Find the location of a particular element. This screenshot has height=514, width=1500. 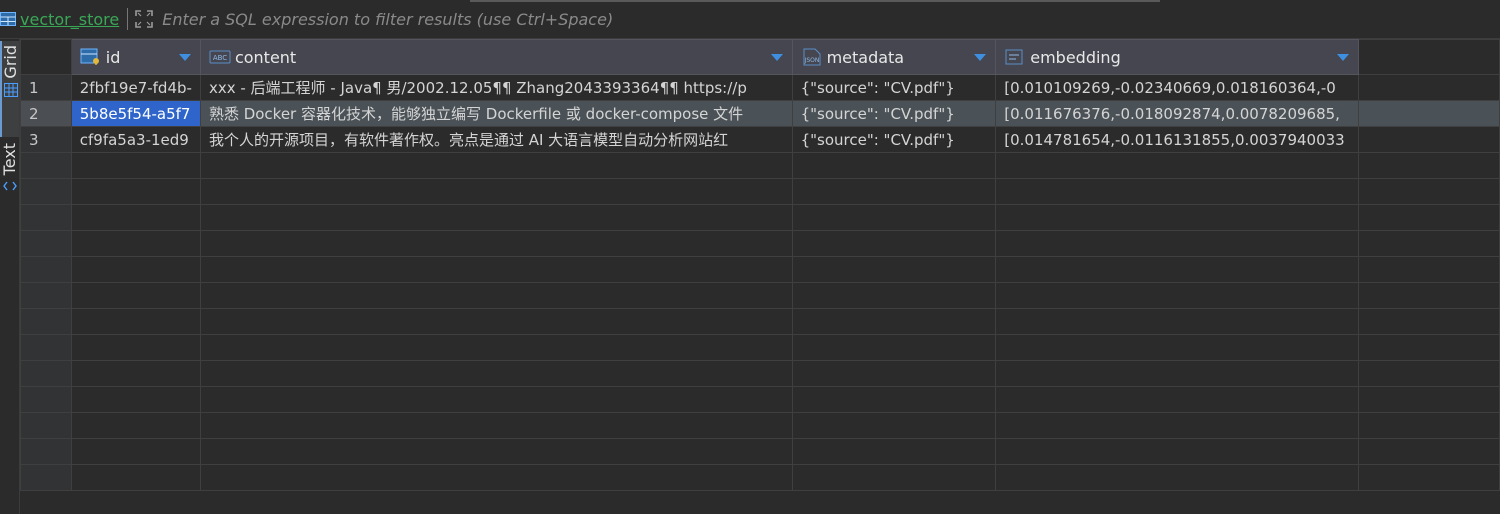

column-header-label: embedding is located at coordinates (1075, 57).